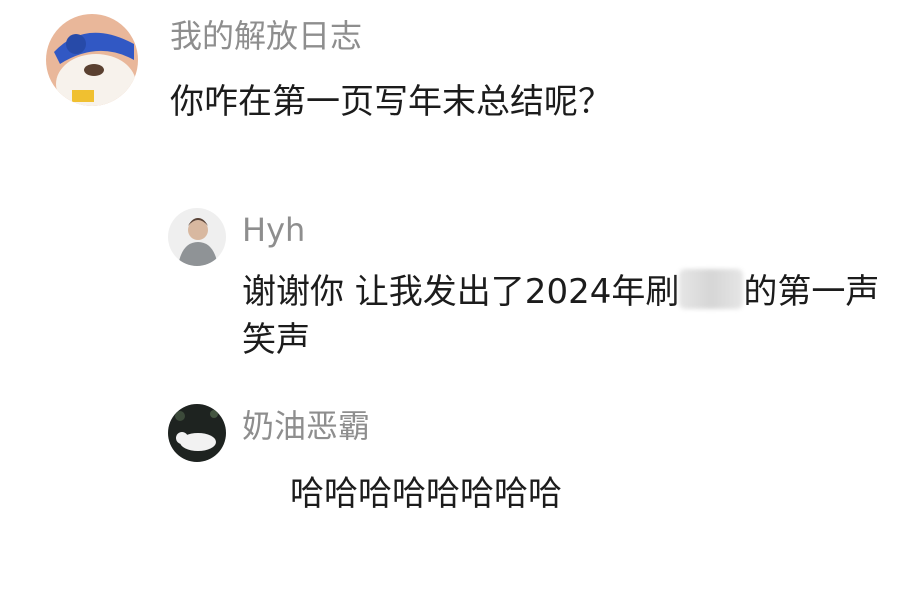 The image size is (921, 590). I want to click on reply-username: Hyh, so click(273, 230).